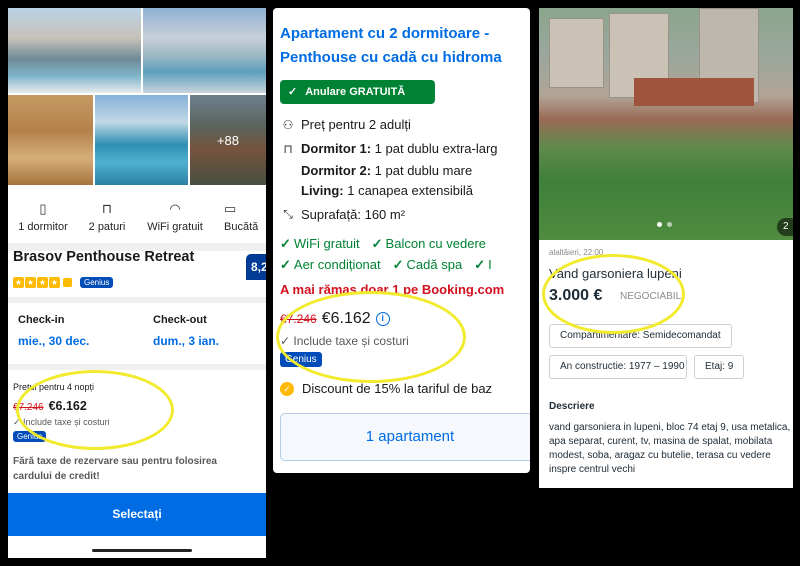  Describe the element at coordinates (41, 320) in the screenshot. I see `checkin-label: Check-in` at that location.